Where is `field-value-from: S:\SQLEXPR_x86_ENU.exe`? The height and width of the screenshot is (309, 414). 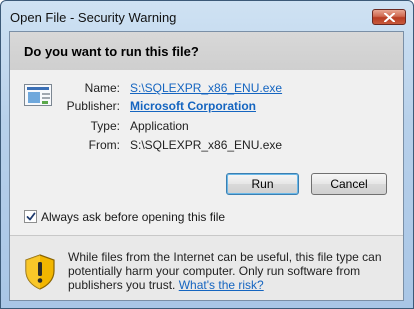 field-value-from: S:\SQLEXPR_x86_ENU.exe is located at coordinates (206, 145).